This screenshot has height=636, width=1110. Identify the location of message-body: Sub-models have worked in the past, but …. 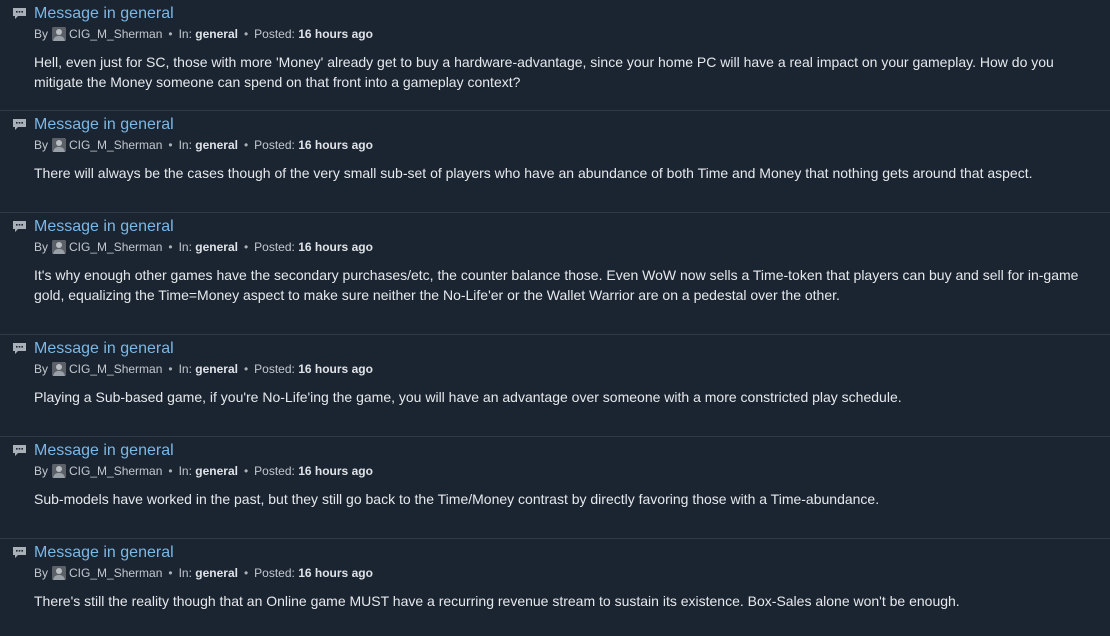
(457, 499).